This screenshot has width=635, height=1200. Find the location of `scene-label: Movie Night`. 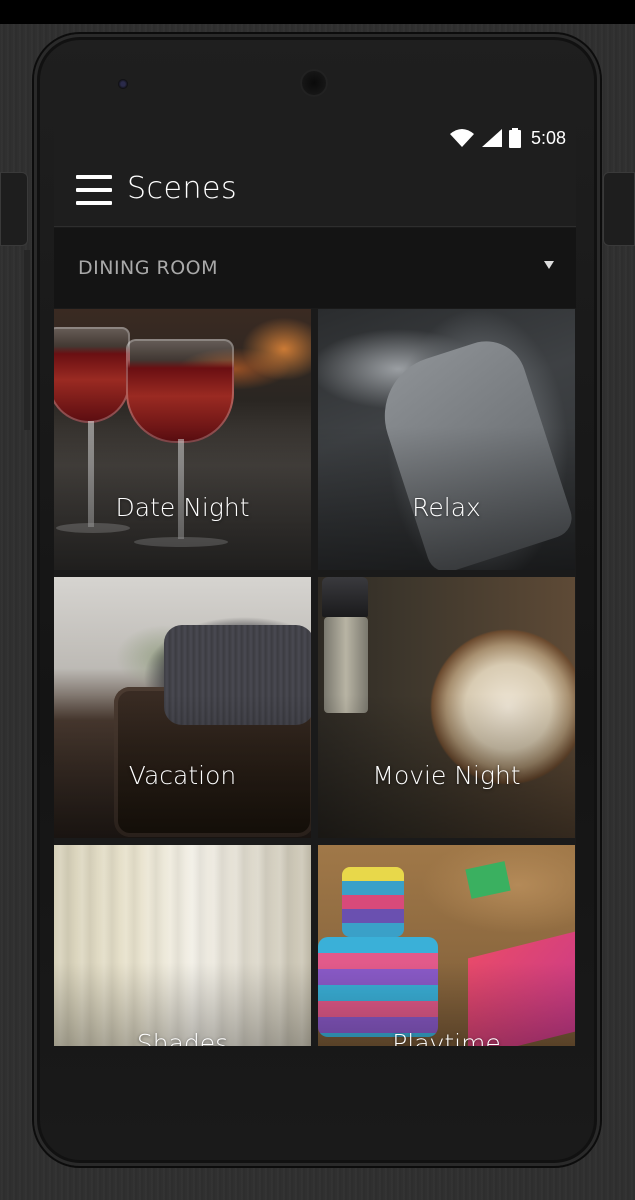

scene-label: Movie Night is located at coordinates (446, 775).